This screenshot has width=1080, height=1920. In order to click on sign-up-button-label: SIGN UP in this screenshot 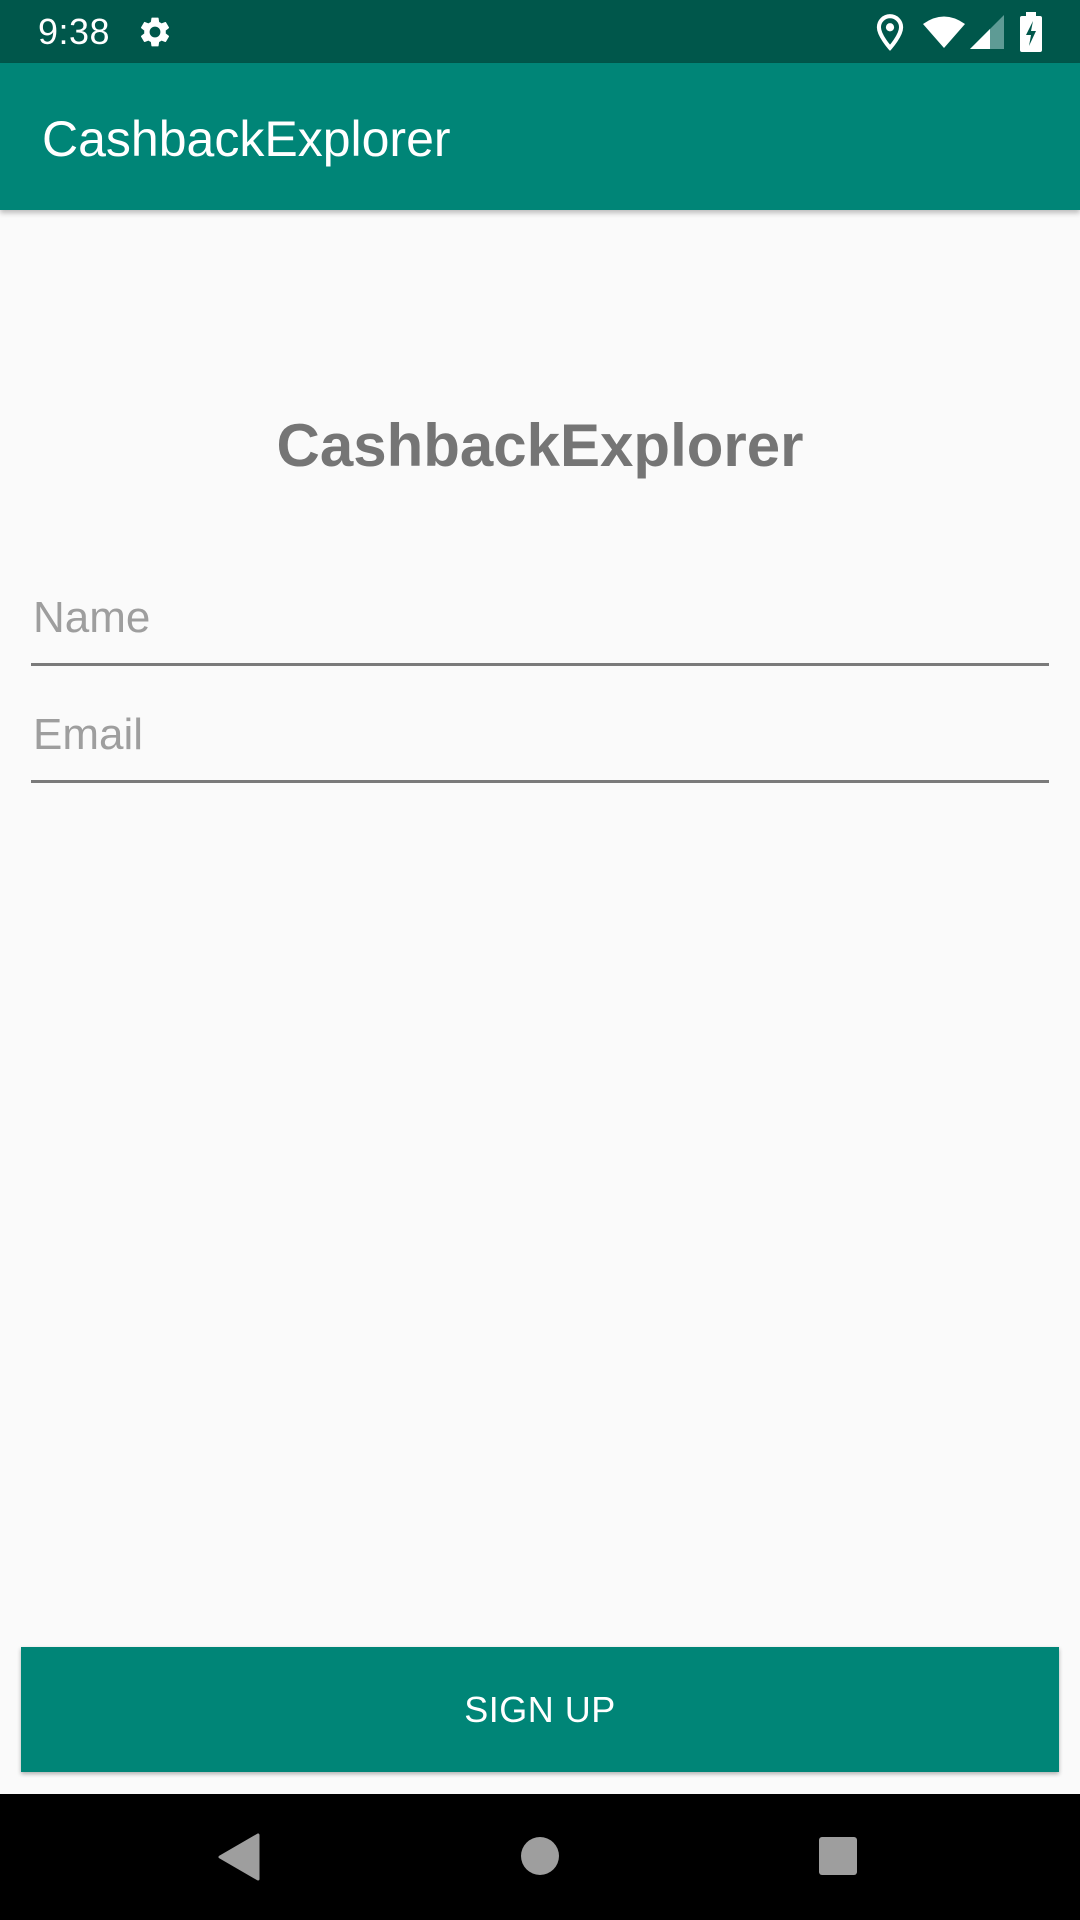, I will do `click(540, 1709)`.